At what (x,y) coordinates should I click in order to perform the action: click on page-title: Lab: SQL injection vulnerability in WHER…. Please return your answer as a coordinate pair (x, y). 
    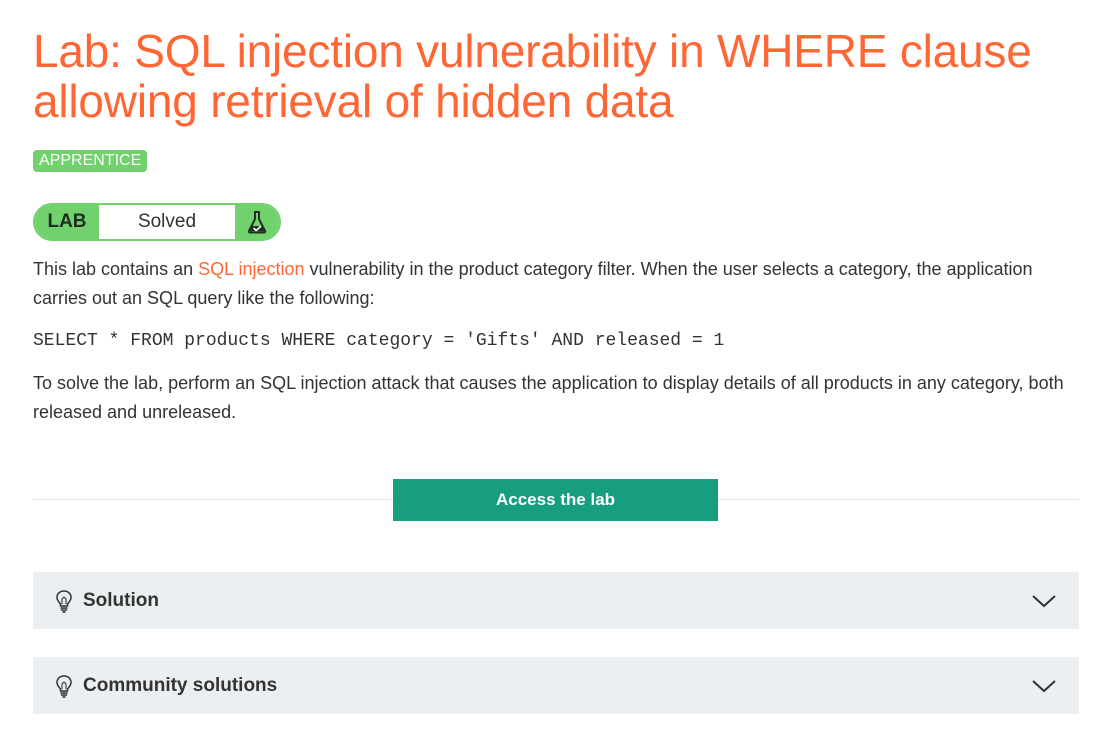
    Looking at the image, I should click on (532, 76).